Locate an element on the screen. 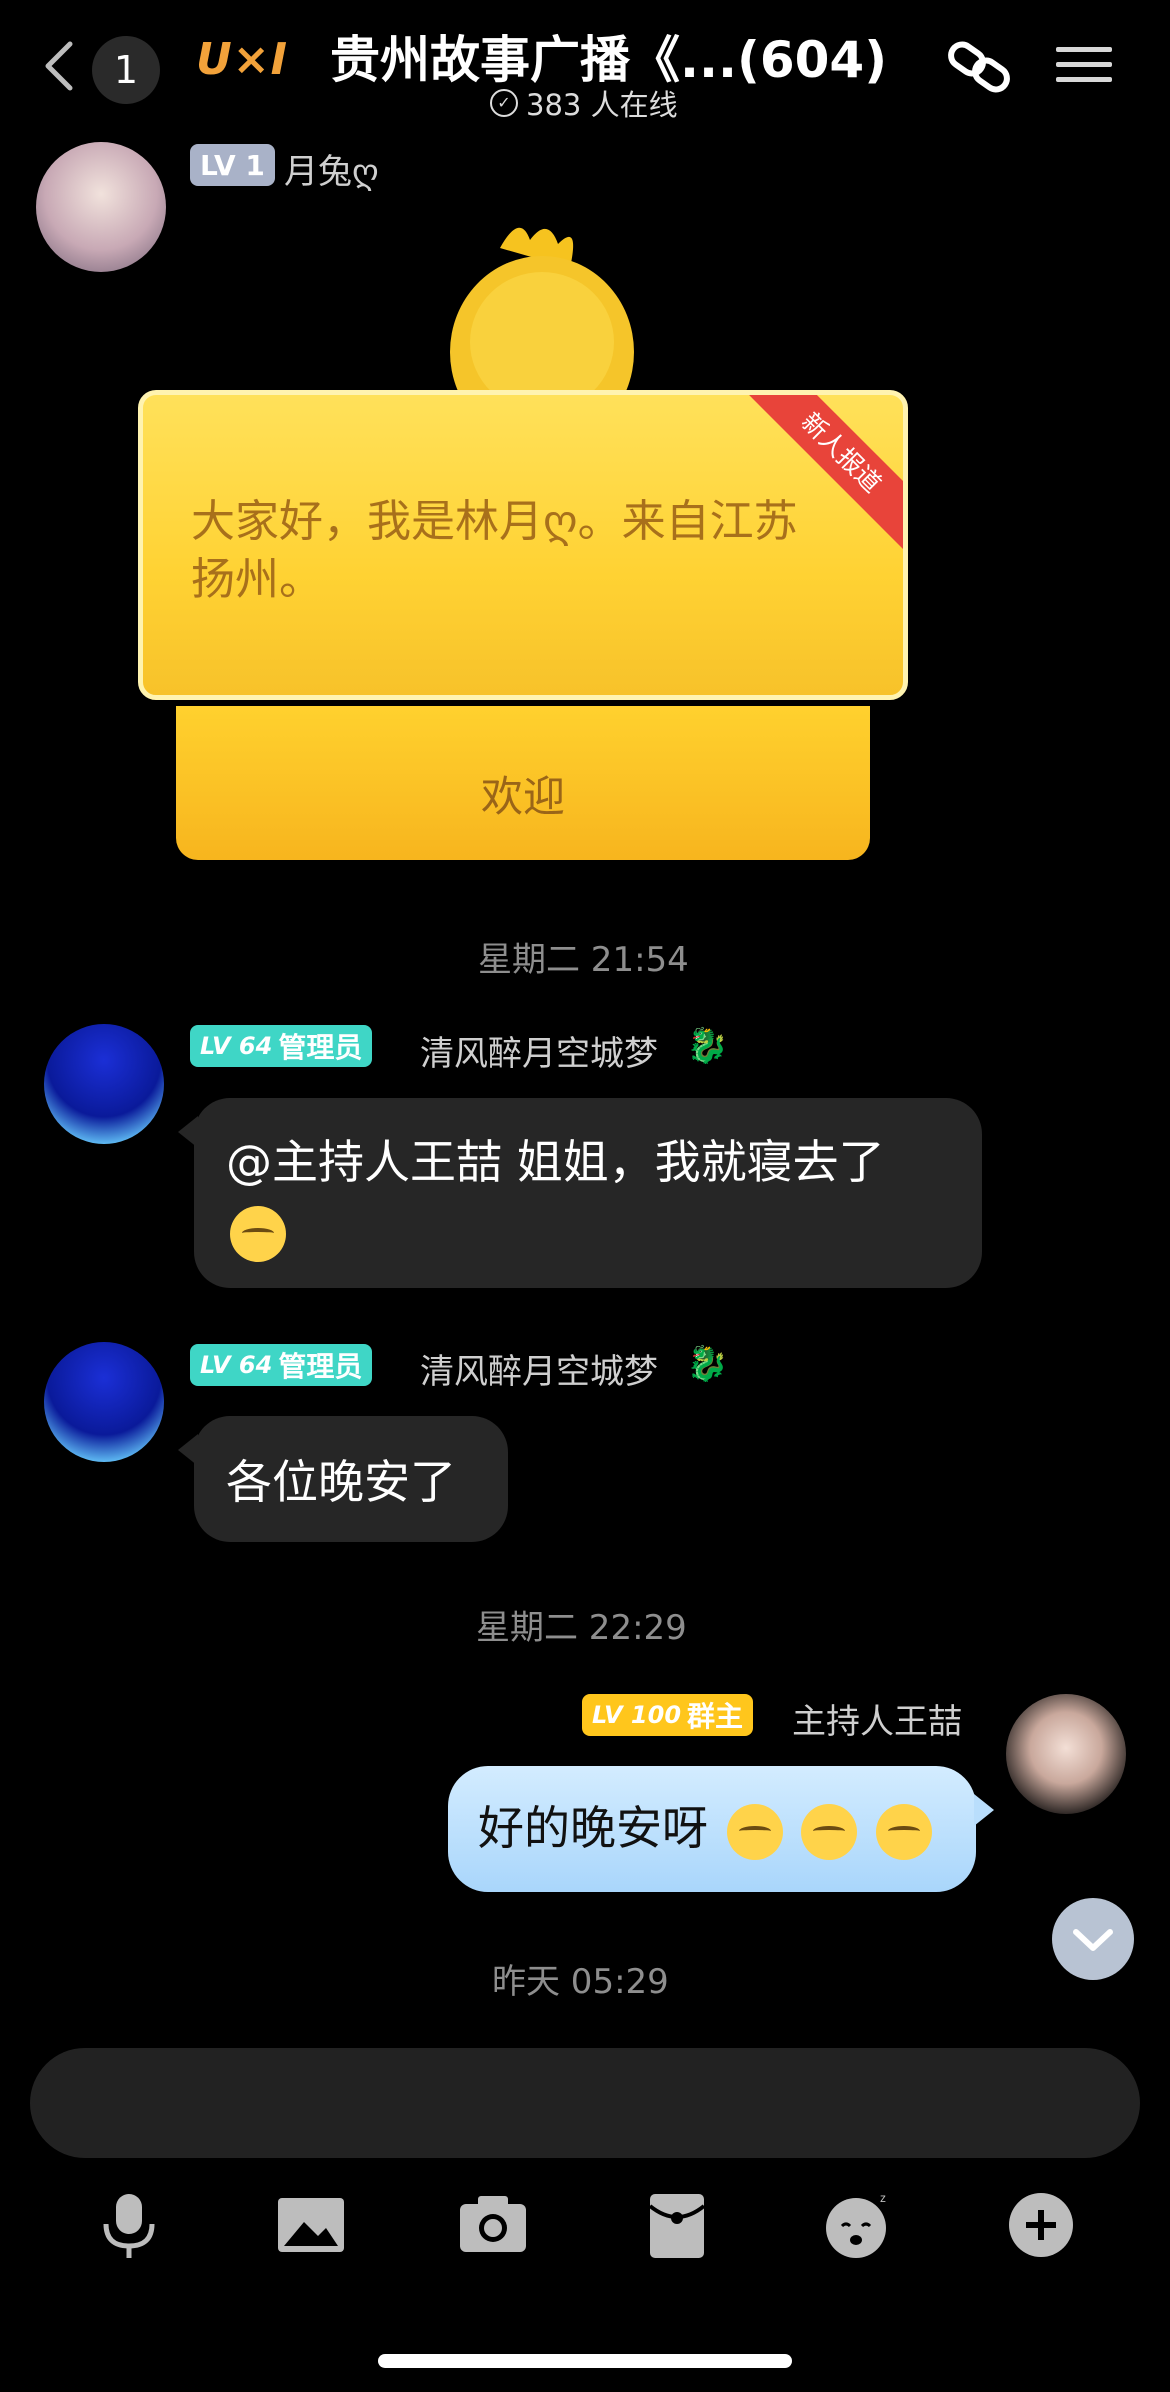  back-button is located at coordinates (60, 66).